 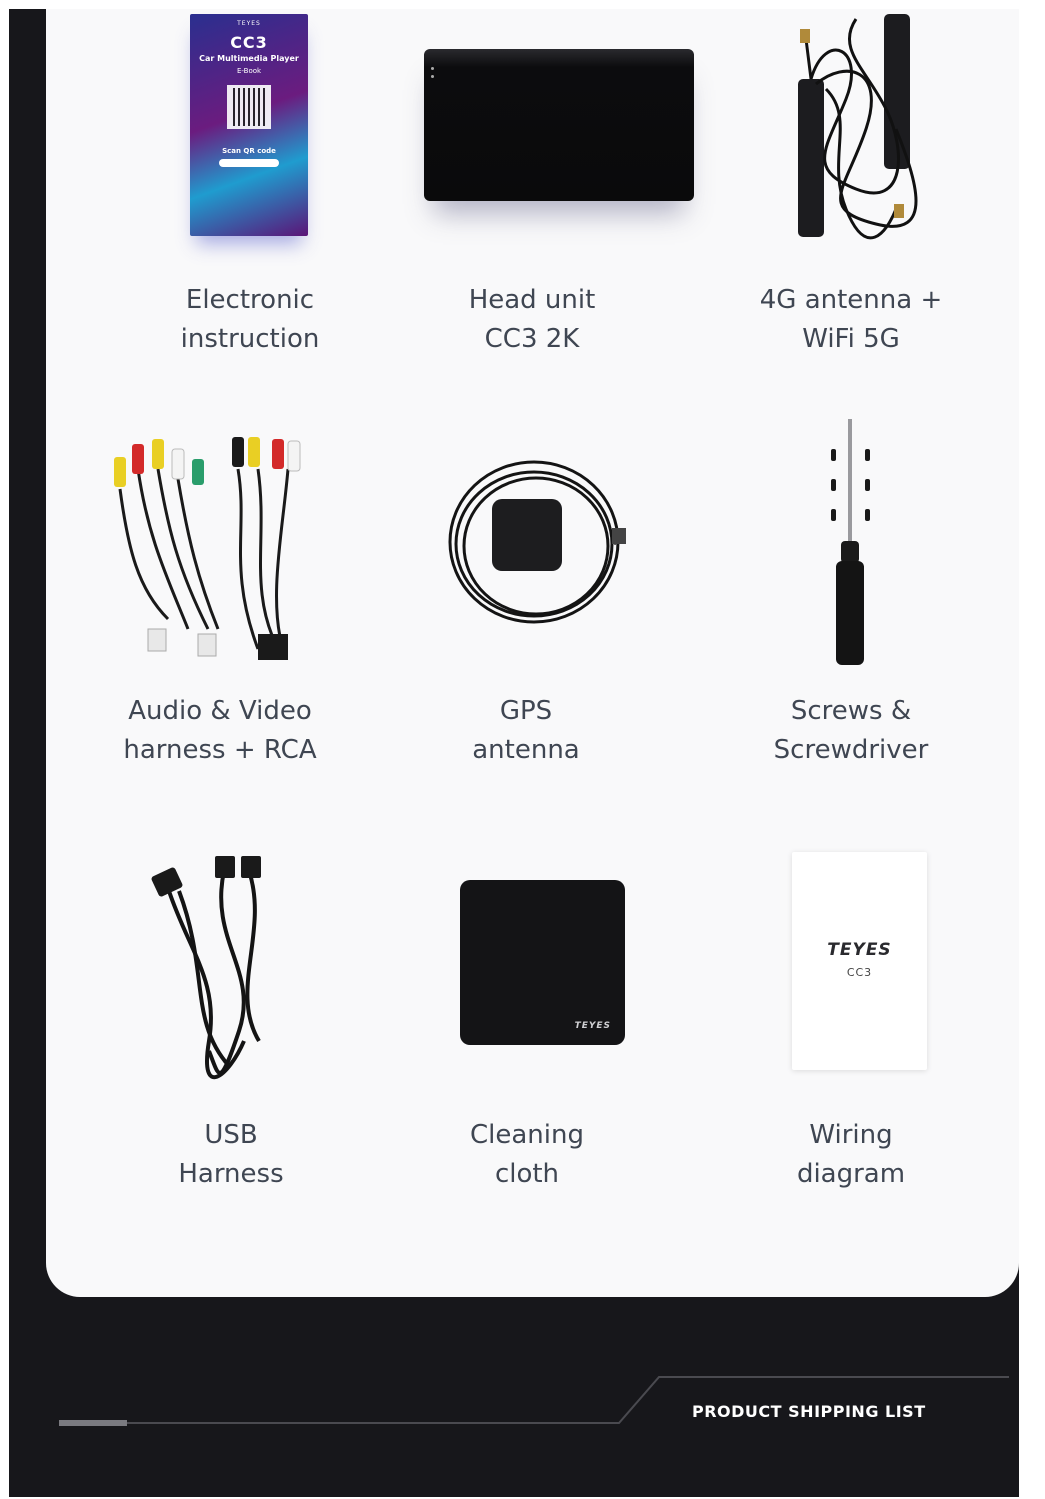 I want to click on item-label-line2: cloth, so click(x=527, y=1174).